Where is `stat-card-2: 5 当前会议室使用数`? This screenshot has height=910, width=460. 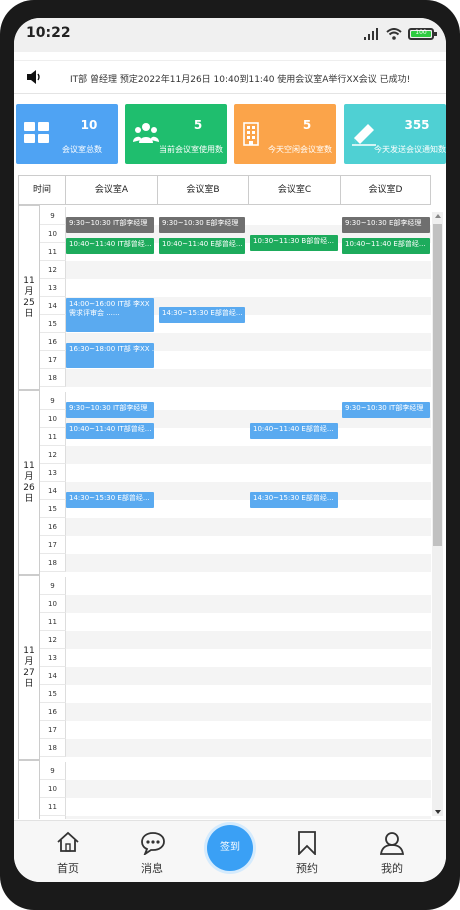 stat-card-2: 5 当前会议室使用数 is located at coordinates (176, 134).